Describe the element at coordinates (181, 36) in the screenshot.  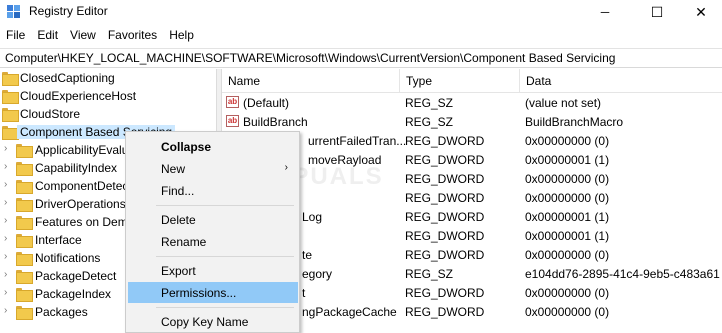
I see `menu-help: Help` at that location.